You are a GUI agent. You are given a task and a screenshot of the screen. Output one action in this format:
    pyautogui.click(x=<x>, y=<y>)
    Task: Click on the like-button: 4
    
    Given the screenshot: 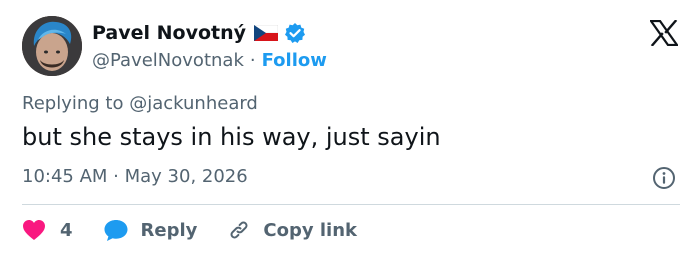 What is the action you would take?
    pyautogui.click(x=47, y=230)
    